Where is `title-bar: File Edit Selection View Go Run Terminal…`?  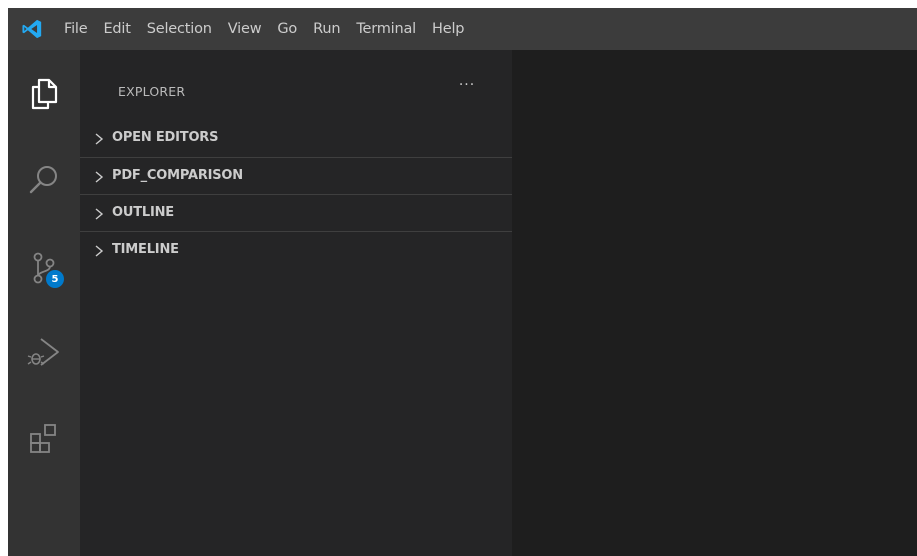
title-bar: File Edit Selection View Go Run Terminal… is located at coordinates (462, 29).